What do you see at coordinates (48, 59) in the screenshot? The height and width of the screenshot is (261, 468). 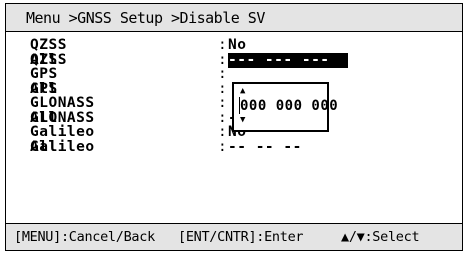 I see `setting-label: QZSS` at bounding box center [48, 59].